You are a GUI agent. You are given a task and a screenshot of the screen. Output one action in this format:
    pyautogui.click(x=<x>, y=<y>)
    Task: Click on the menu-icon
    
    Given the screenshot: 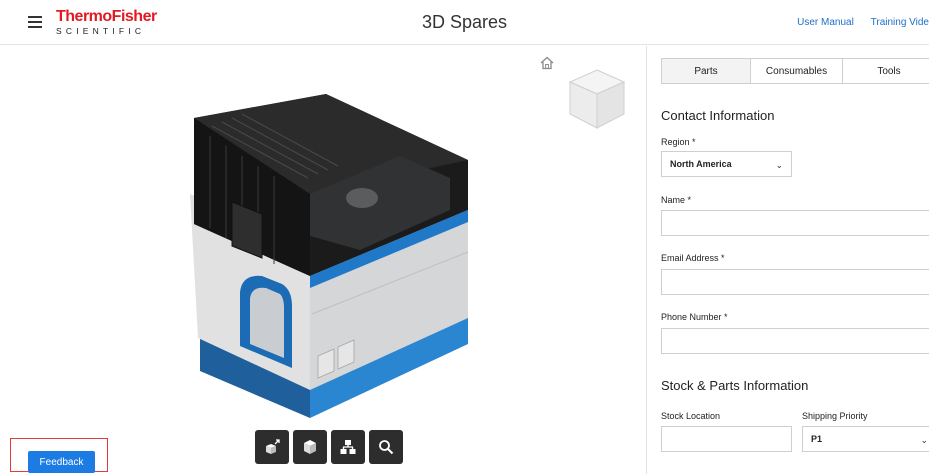 What is the action you would take?
    pyautogui.click(x=35, y=22)
    